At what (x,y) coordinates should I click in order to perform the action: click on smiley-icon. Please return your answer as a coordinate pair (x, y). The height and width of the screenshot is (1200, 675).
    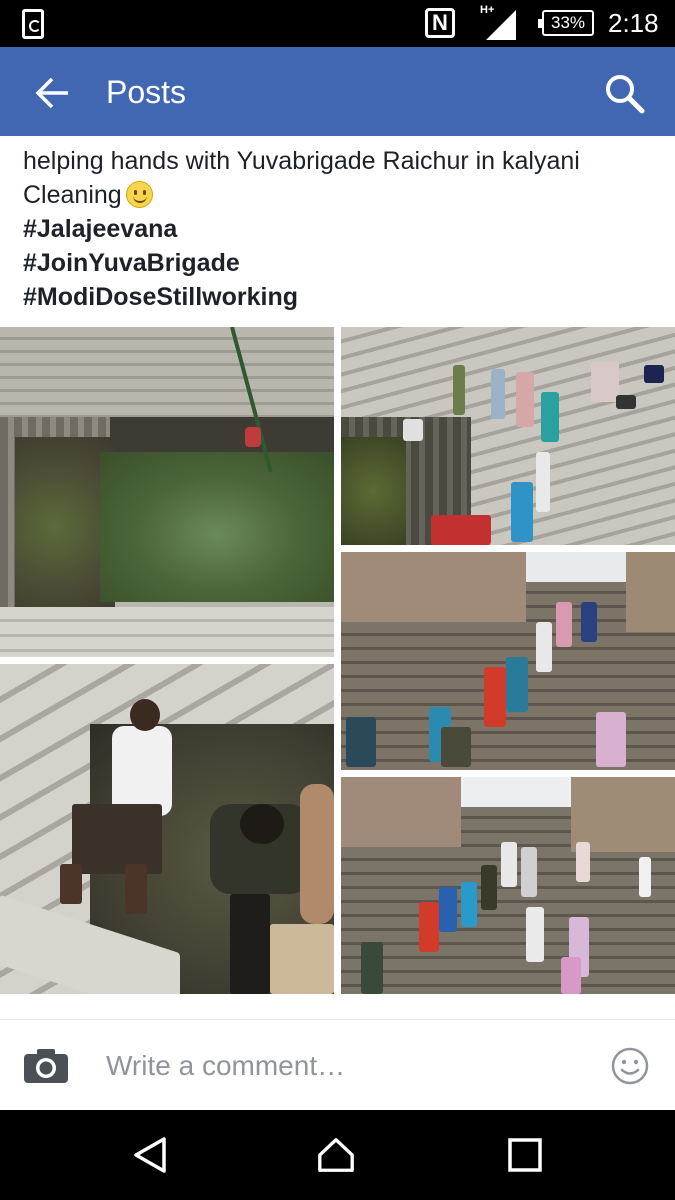
    Looking at the image, I should click on (630, 1066).